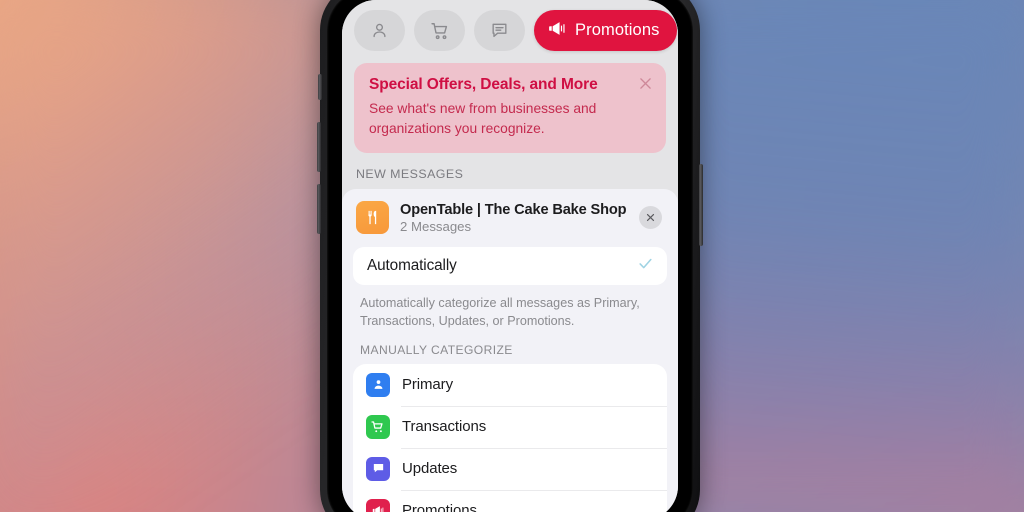 The image size is (1024, 512). I want to click on filter-pill-promotions-label: Promotions, so click(617, 30).